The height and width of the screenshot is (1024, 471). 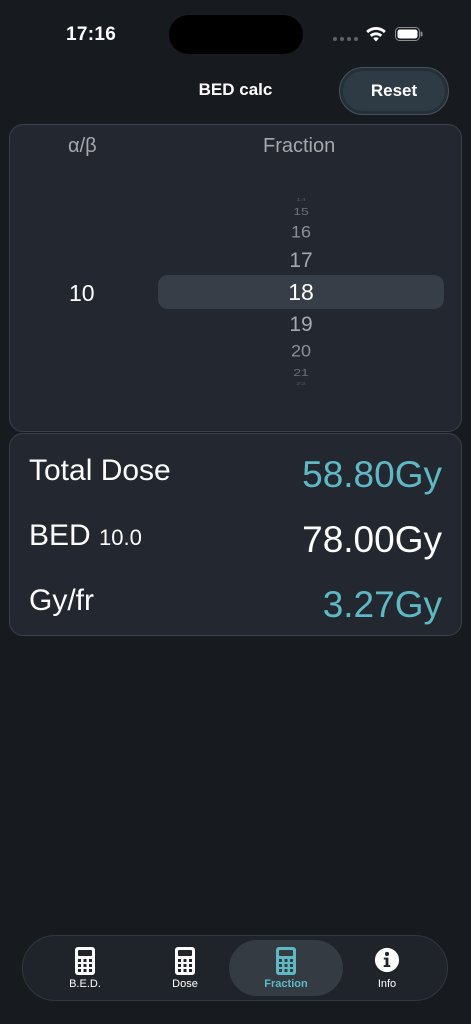 I want to click on fraction-wheel-item: 22, so click(x=301, y=383).